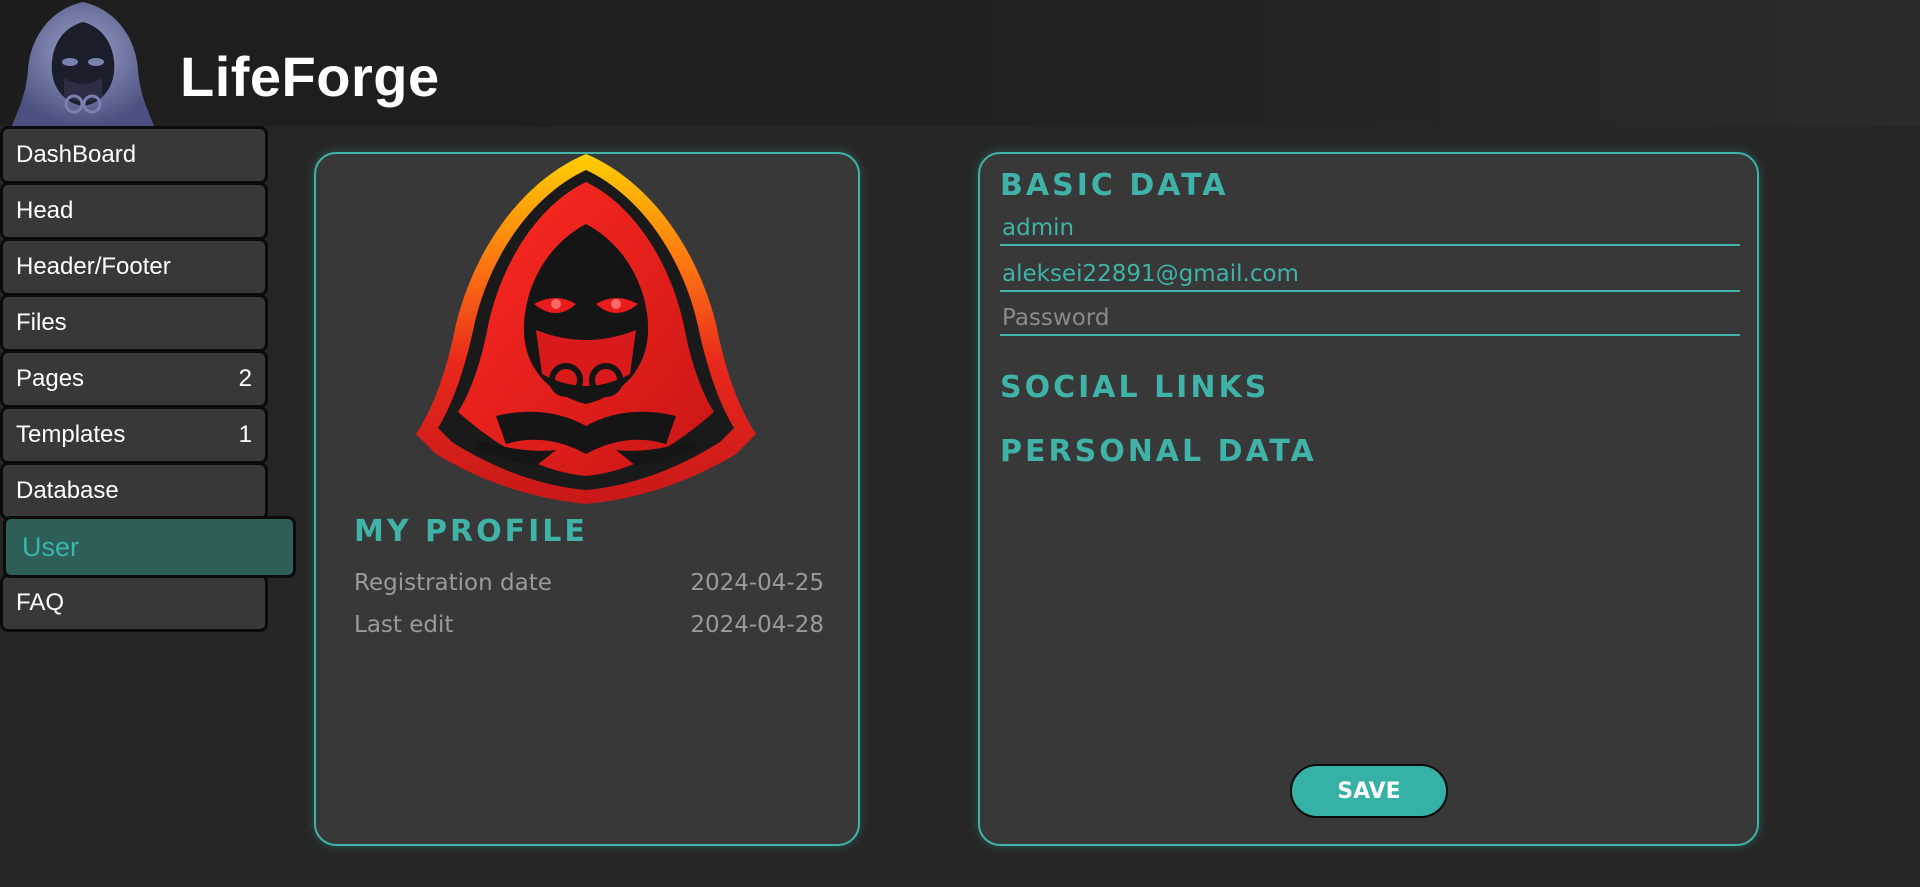 The height and width of the screenshot is (887, 1920). Describe the element at coordinates (310, 76) in the screenshot. I see `app-title: LifeForge` at that location.